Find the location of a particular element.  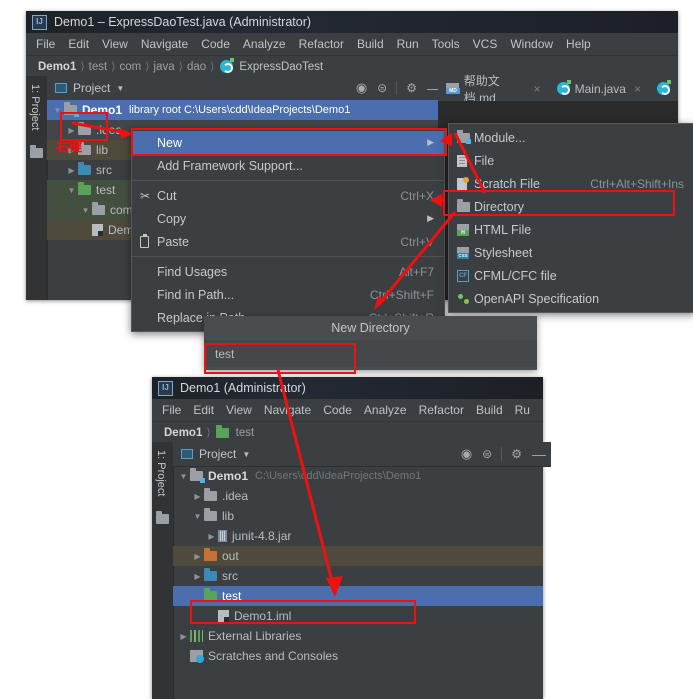

bottom-left-tool-strip: 1: Project is located at coordinates (163, 570).